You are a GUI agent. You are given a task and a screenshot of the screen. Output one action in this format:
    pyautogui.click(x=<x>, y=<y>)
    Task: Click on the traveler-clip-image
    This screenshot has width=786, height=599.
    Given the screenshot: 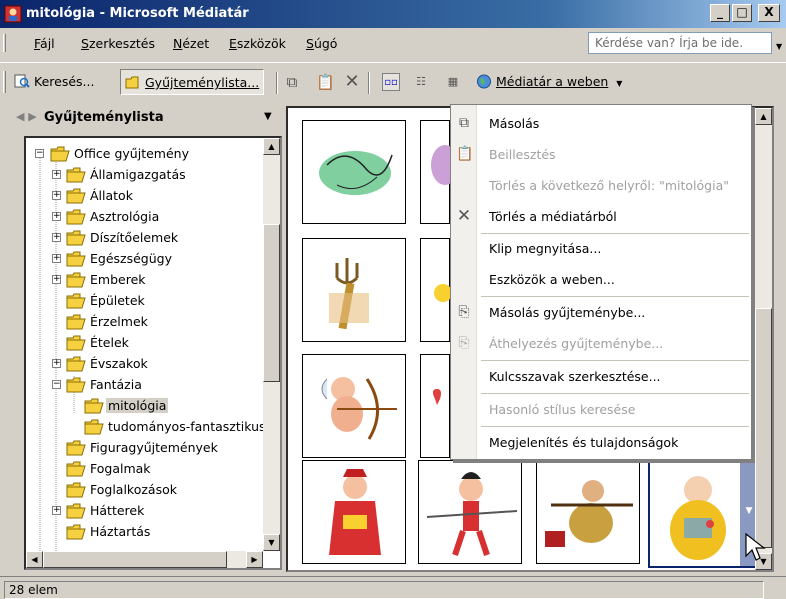 What is the action you would take?
    pyautogui.click(x=589, y=513)
    